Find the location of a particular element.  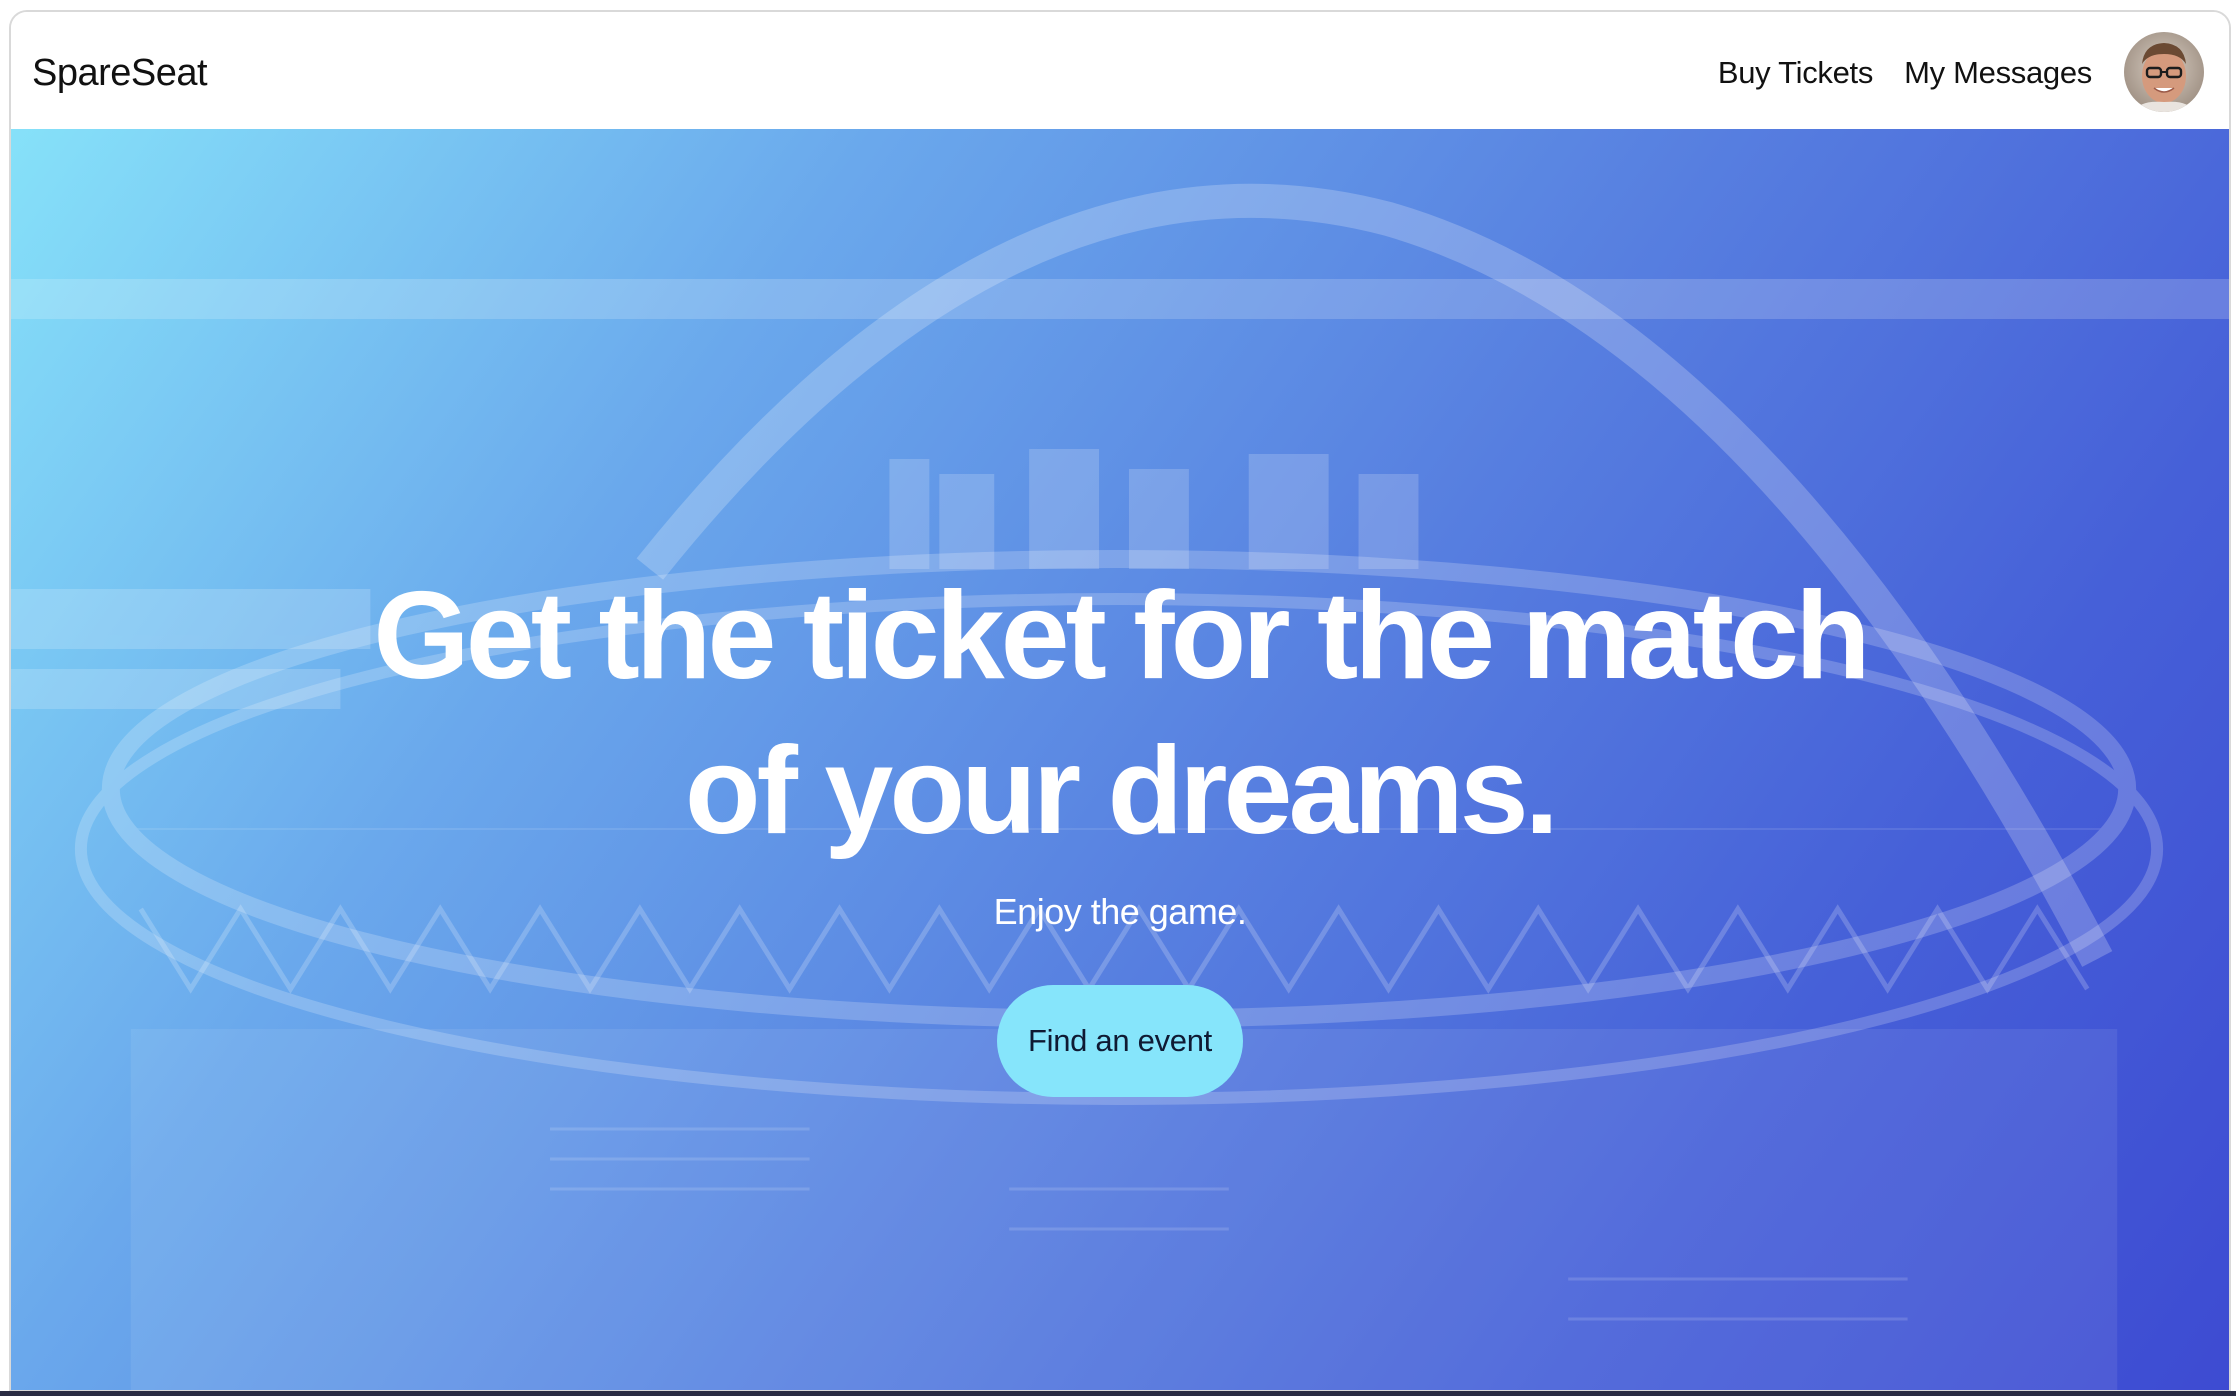

window-bottom-edge is located at coordinates (1118, 1393).